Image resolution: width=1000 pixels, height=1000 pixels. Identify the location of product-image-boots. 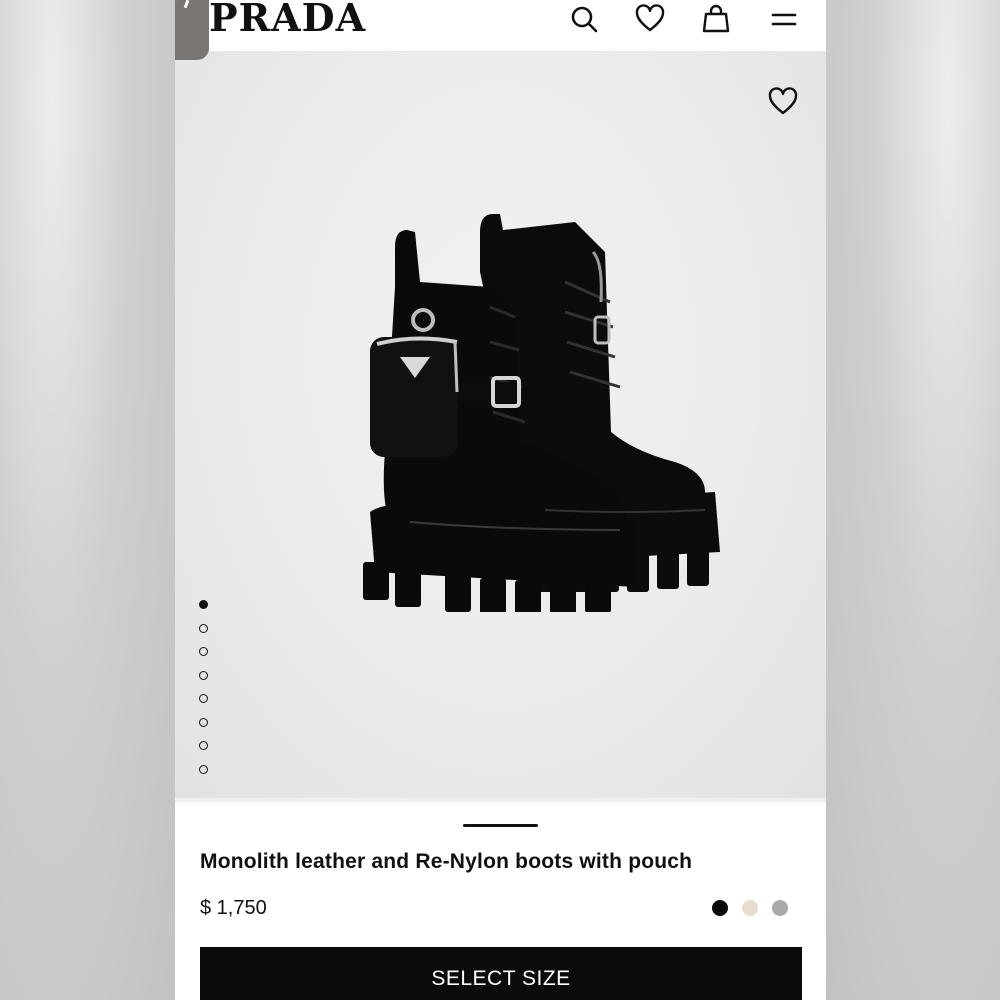
(541, 413).